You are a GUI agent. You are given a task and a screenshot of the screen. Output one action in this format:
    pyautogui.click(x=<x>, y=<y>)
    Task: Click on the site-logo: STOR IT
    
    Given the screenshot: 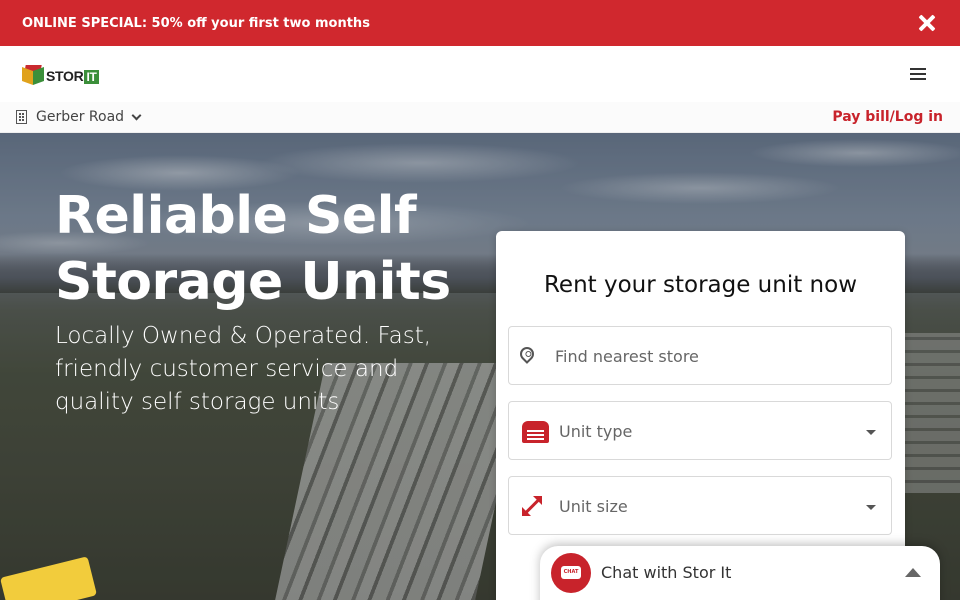 What is the action you would take?
    pyautogui.click(x=60, y=76)
    